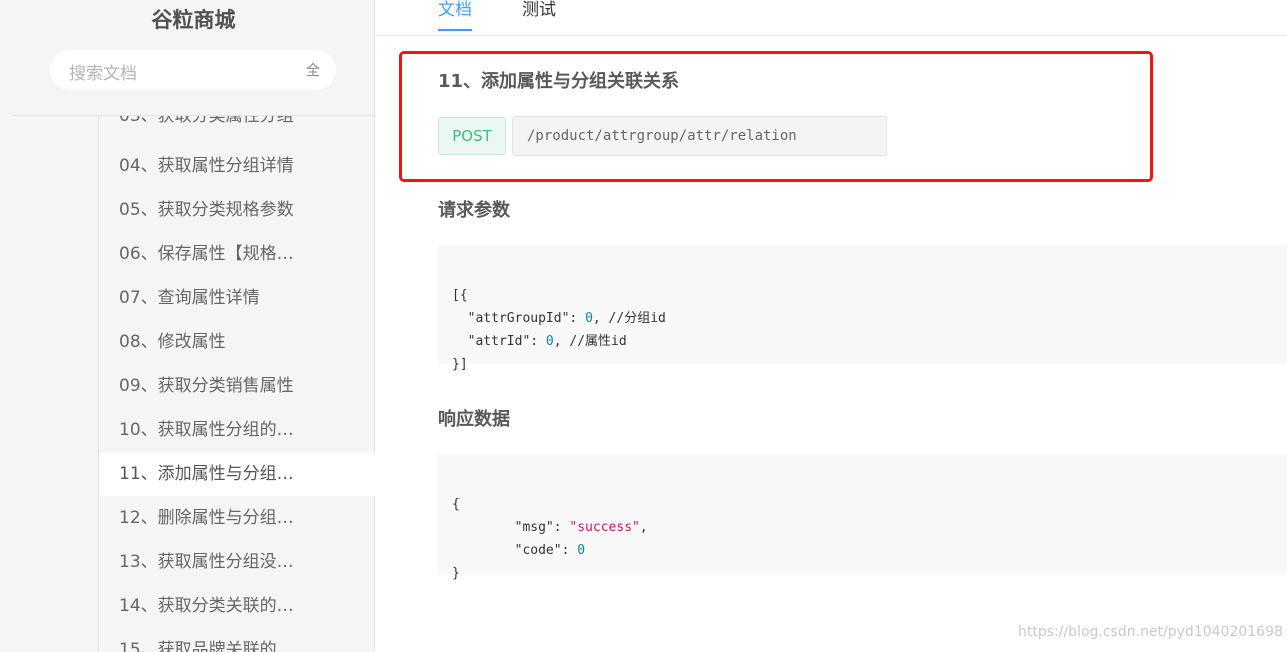  Describe the element at coordinates (455, 15) in the screenshot. I see `tab-docs: 文档` at that location.